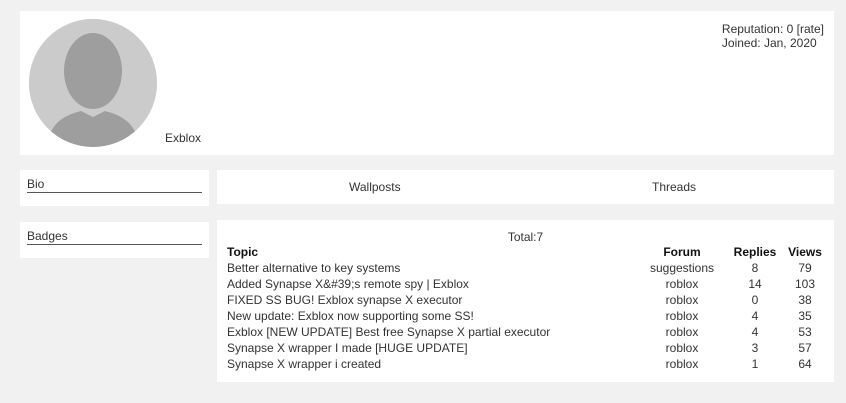 The height and width of the screenshot is (403, 846). I want to click on thread-views: 57, so click(805, 348).